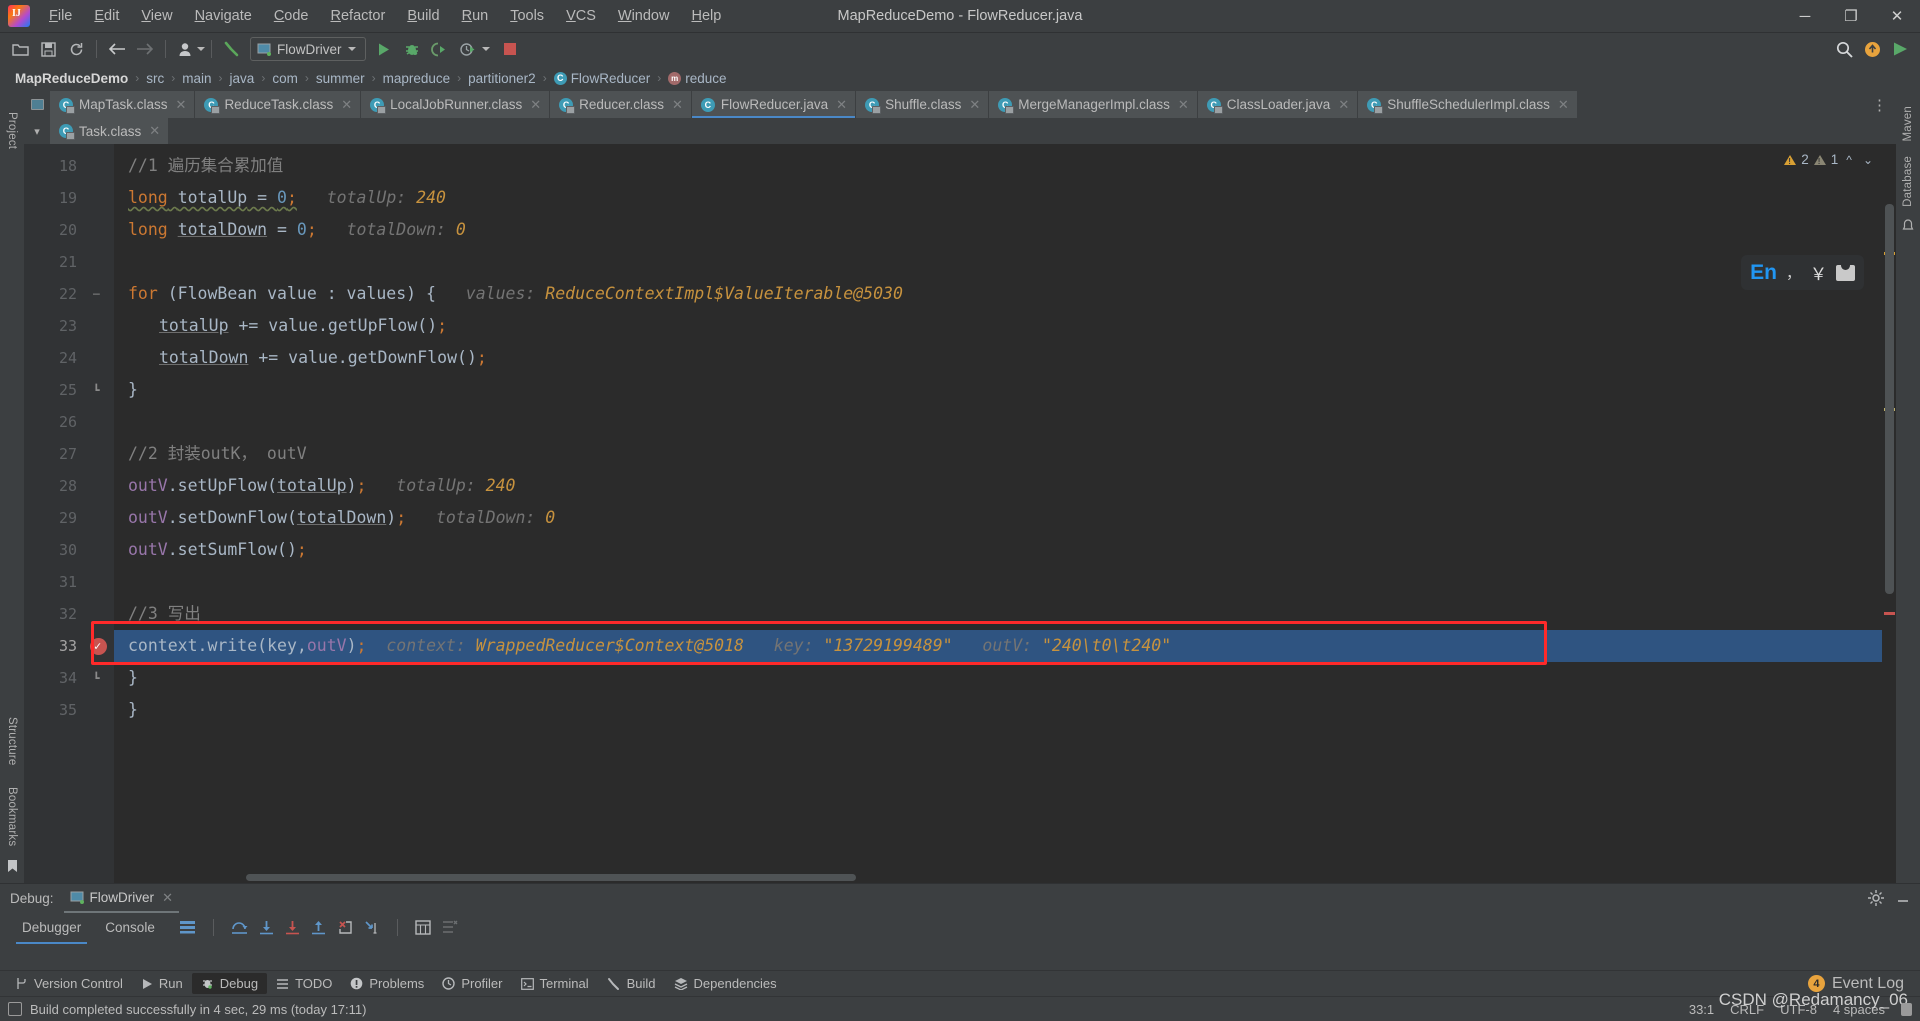 Image resolution: width=1920 pixels, height=1021 pixels. What do you see at coordinates (1805, 16) in the screenshot?
I see `minimize-button: ─` at bounding box center [1805, 16].